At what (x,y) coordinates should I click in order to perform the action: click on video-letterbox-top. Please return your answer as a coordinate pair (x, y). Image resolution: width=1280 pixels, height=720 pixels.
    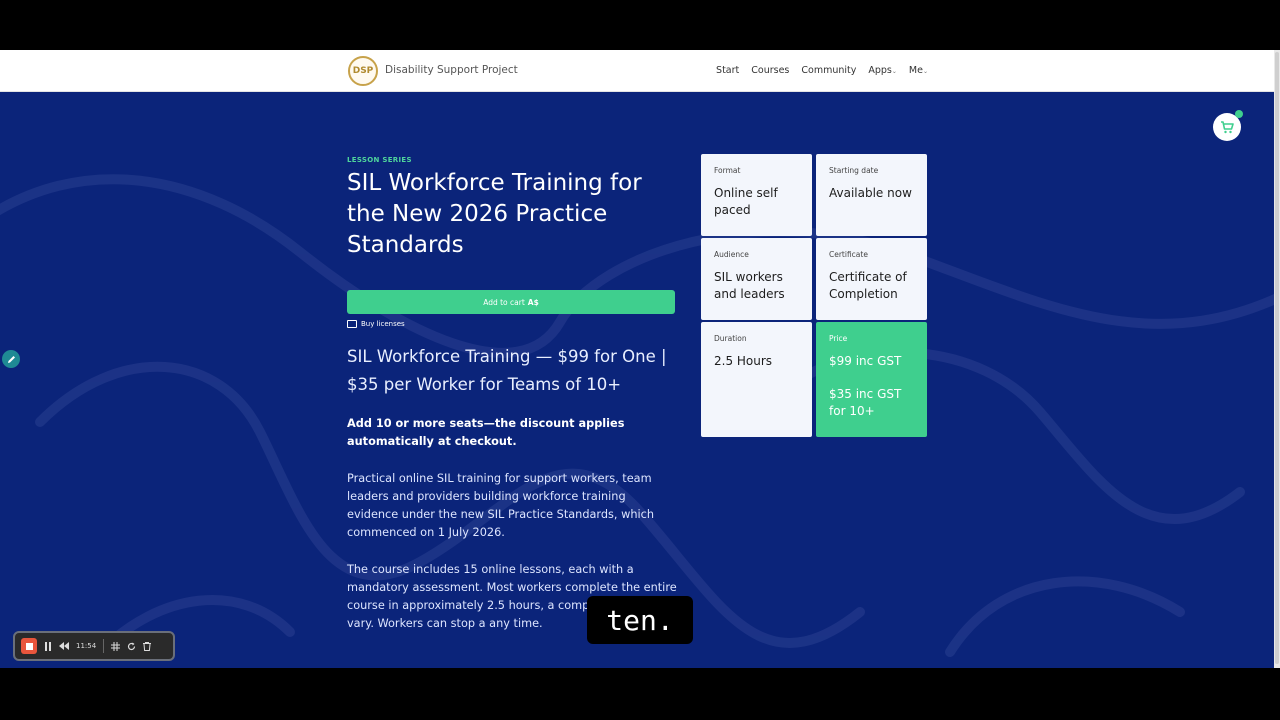
    Looking at the image, I should click on (640, 25).